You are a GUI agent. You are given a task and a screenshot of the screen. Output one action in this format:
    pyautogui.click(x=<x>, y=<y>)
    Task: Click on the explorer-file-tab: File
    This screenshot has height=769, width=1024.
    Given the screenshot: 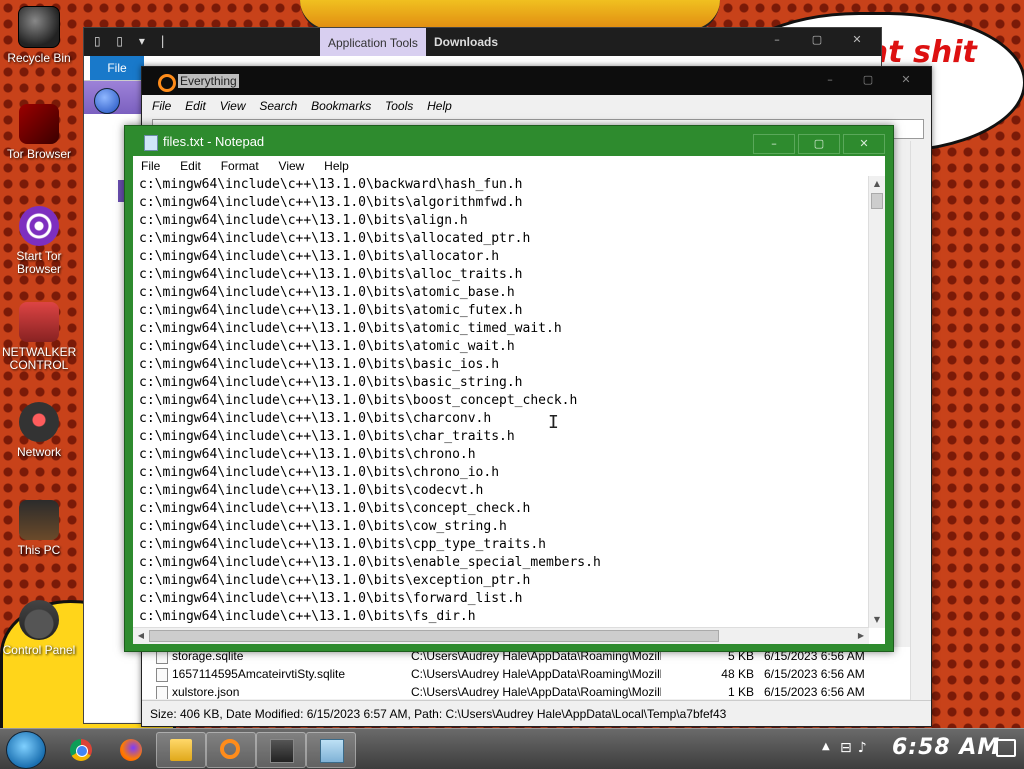 What is the action you would take?
    pyautogui.click(x=117, y=68)
    